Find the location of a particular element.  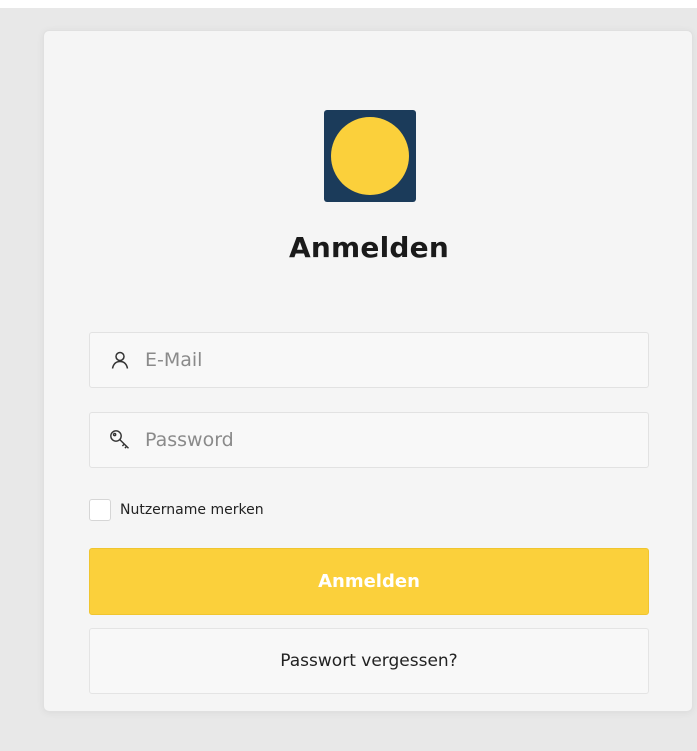

email-field is located at coordinates (369, 360).